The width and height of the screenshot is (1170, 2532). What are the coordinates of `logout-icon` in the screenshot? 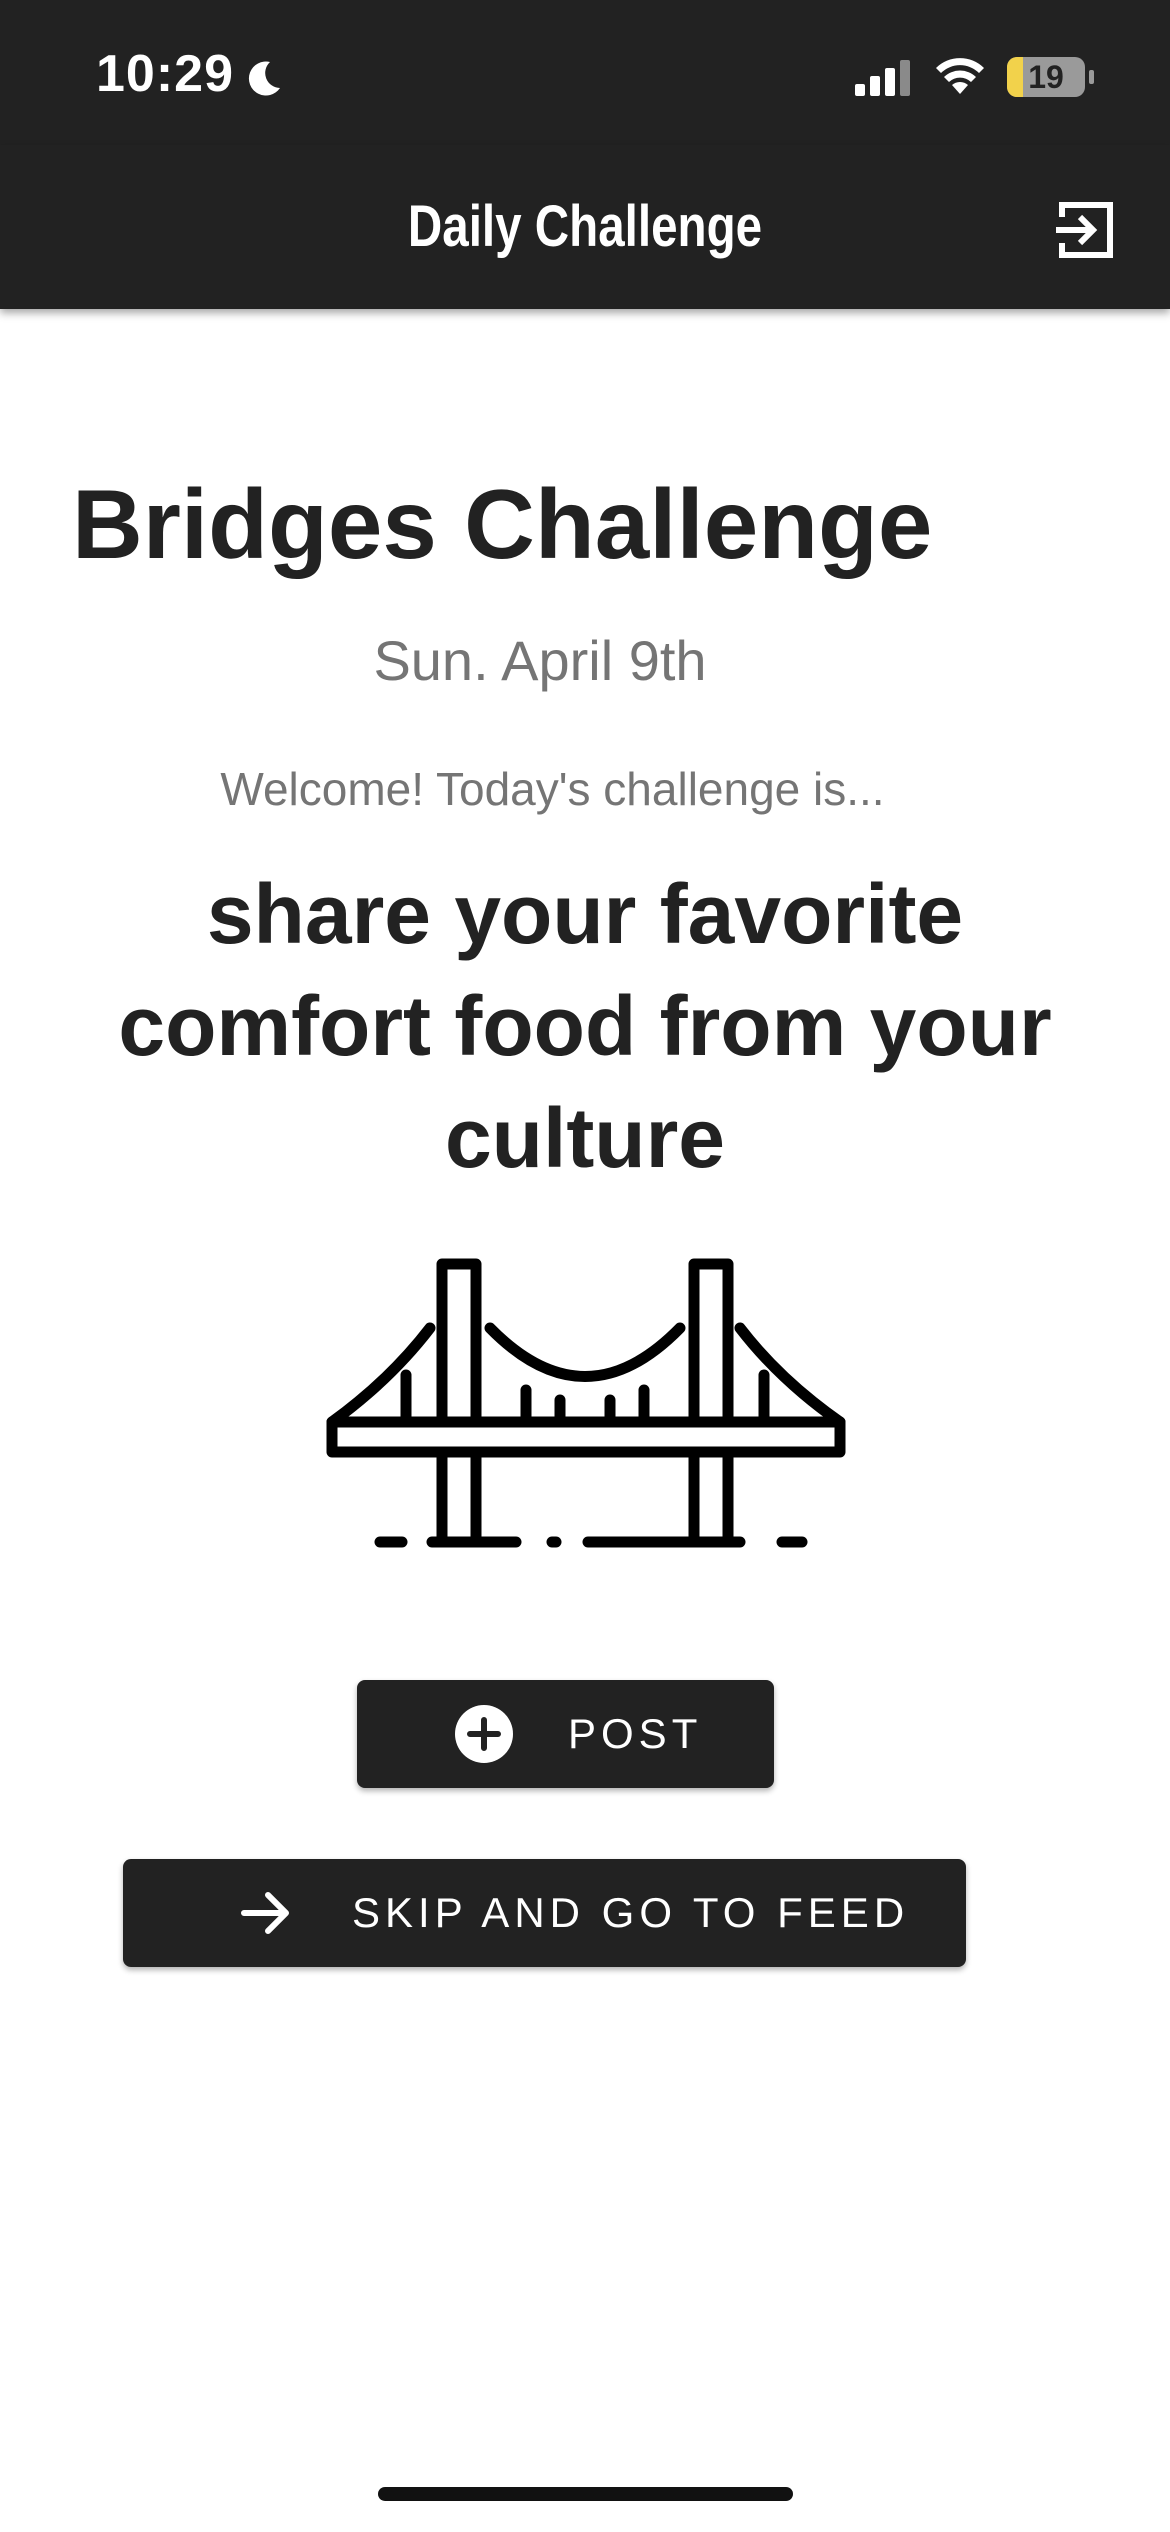 It's located at (1084, 230).